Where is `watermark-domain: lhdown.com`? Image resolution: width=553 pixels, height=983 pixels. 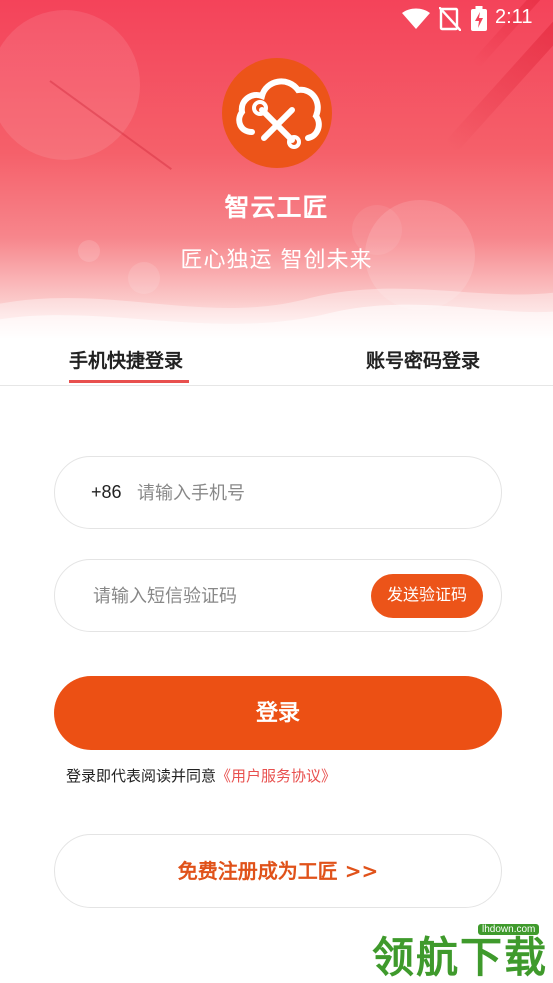 watermark-domain: lhdown.com is located at coordinates (509, 929).